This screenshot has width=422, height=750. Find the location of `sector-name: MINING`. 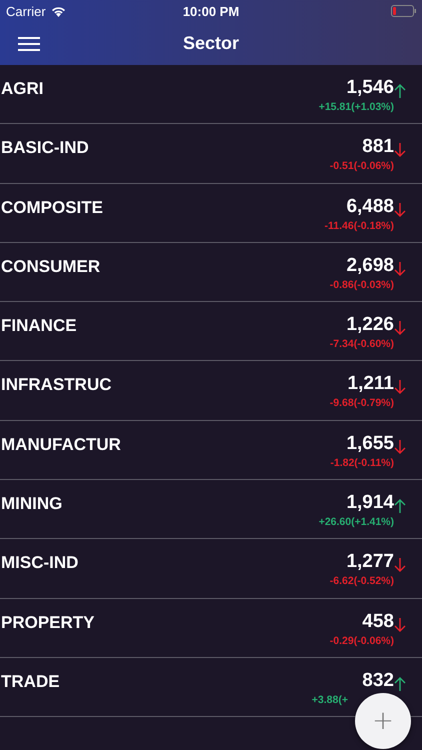

sector-name: MINING is located at coordinates (31, 504).